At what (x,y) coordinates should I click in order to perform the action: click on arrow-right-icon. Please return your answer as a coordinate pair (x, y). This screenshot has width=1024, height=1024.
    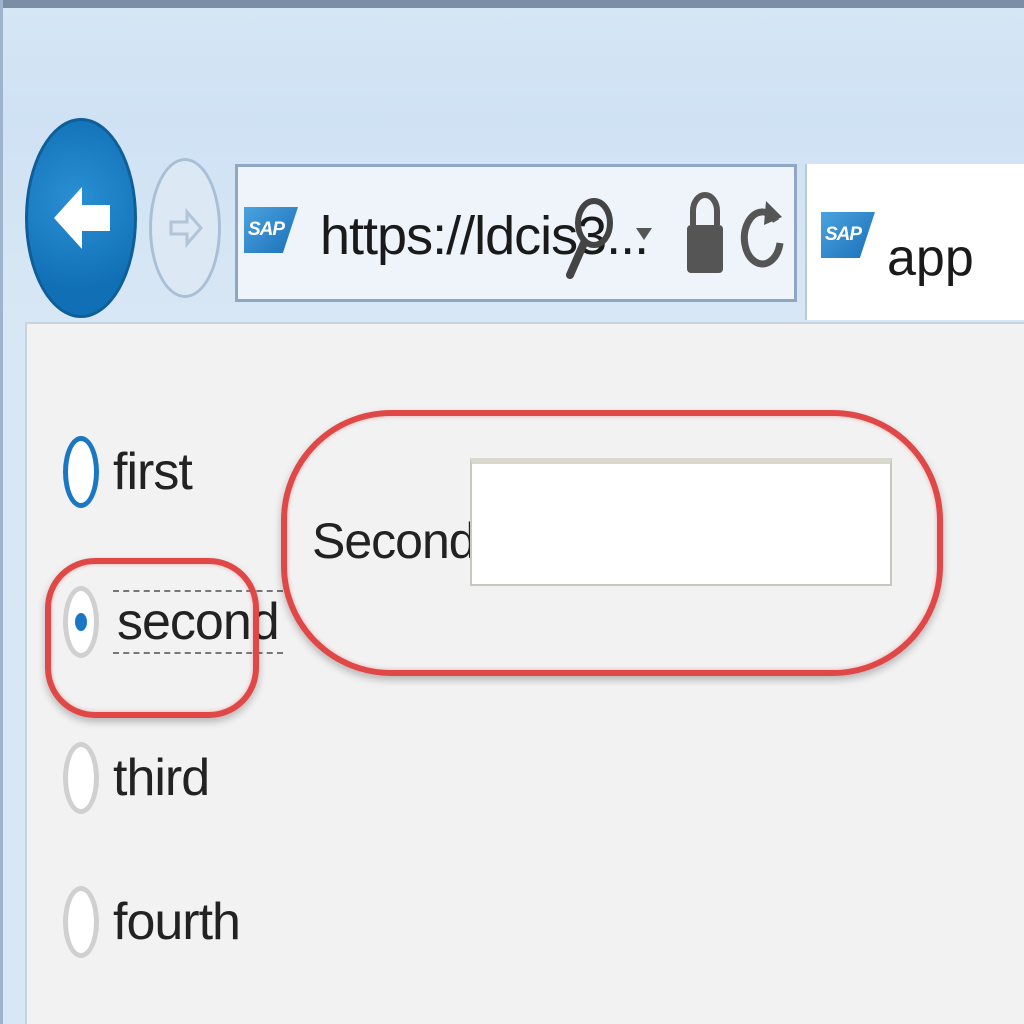
    Looking at the image, I should click on (186, 228).